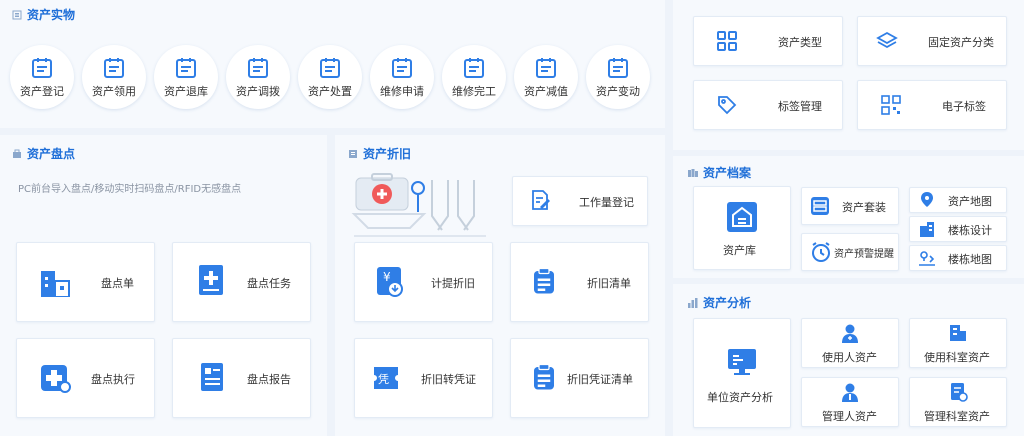  I want to click on medical-kit-illustration, so click(418, 205).